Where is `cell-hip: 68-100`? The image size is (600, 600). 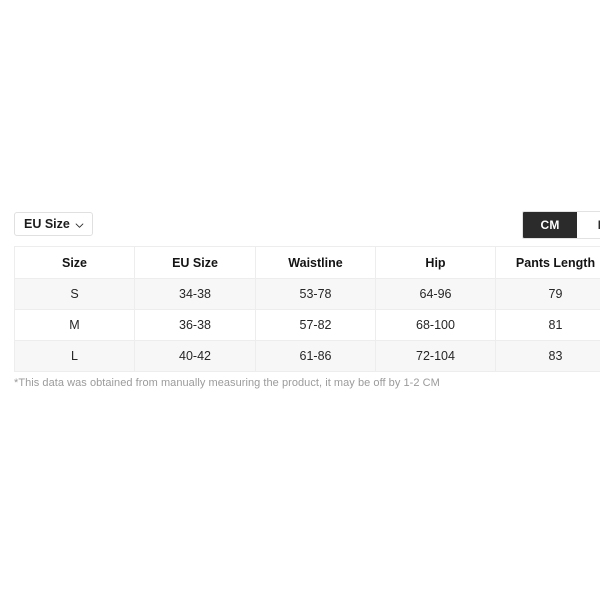 cell-hip: 68-100 is located at coordinates (435, 325).